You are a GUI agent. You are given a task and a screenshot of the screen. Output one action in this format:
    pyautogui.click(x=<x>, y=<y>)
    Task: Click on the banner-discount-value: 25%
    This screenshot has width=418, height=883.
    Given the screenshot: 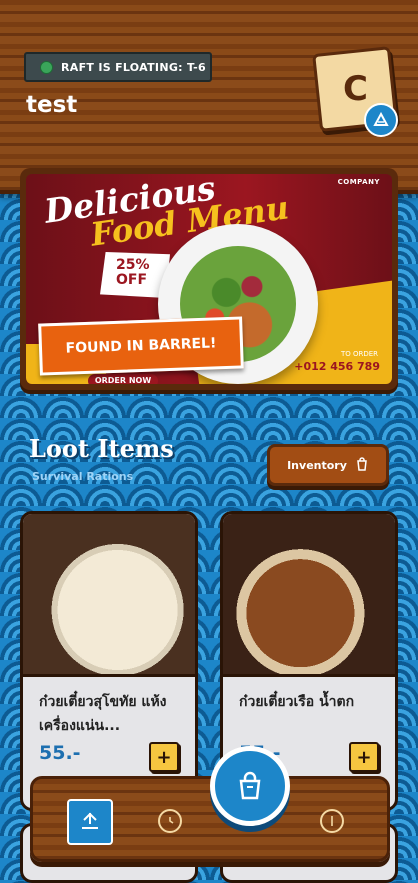 What is the action you would take?
    pyautogui.click(x=133, y=265)
    